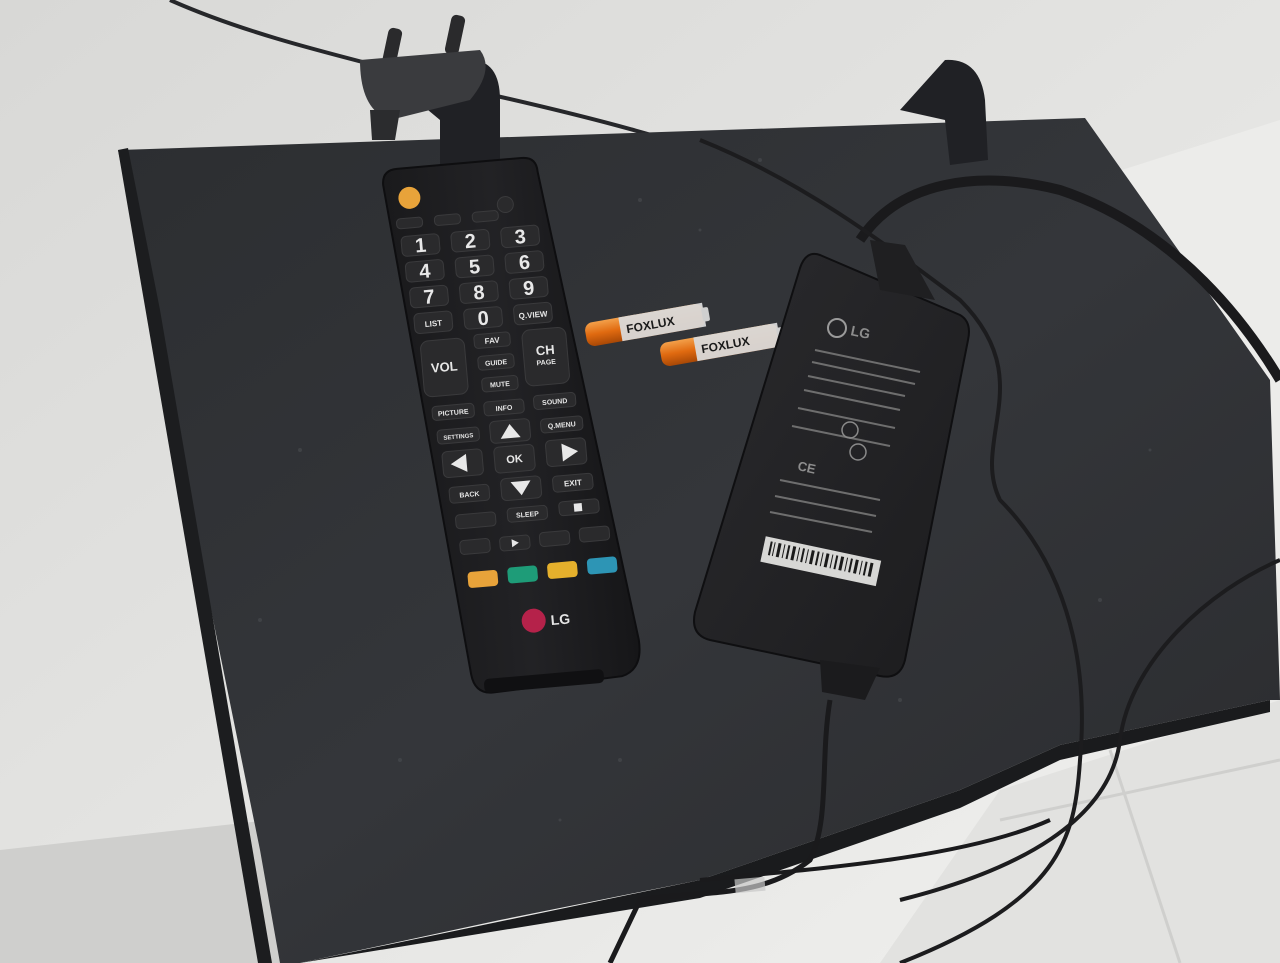 Image resolution: width=1280 pixels, height=963 pixels. Describe the element at coordinates (566, 452) in the screenshot. I see `right-arrow-button` at that location.